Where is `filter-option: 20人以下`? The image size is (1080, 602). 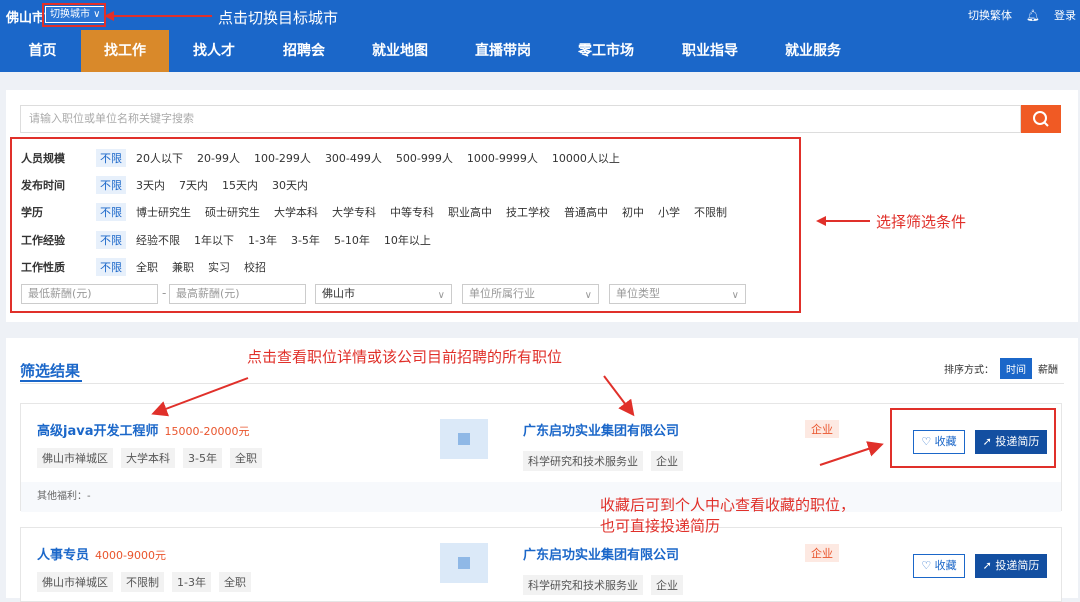
filter-option: 20人以下 is located at coordinates (159, 158).